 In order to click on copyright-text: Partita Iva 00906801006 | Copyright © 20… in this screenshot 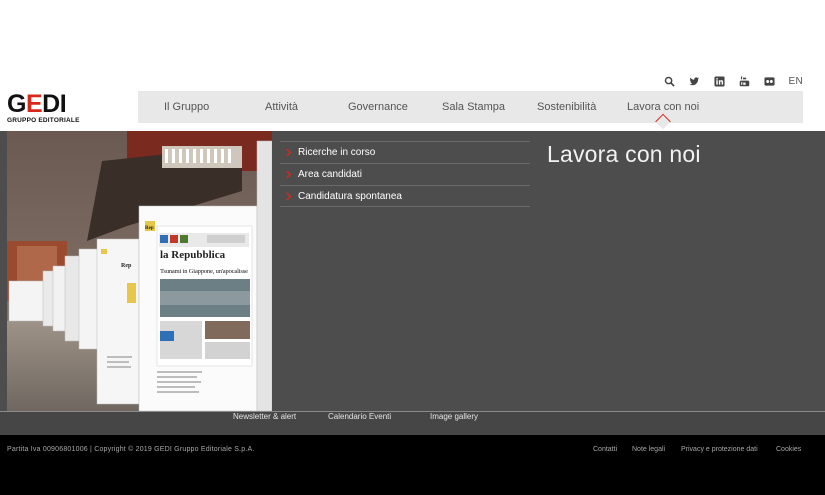, I will do `click(131, 449)`.